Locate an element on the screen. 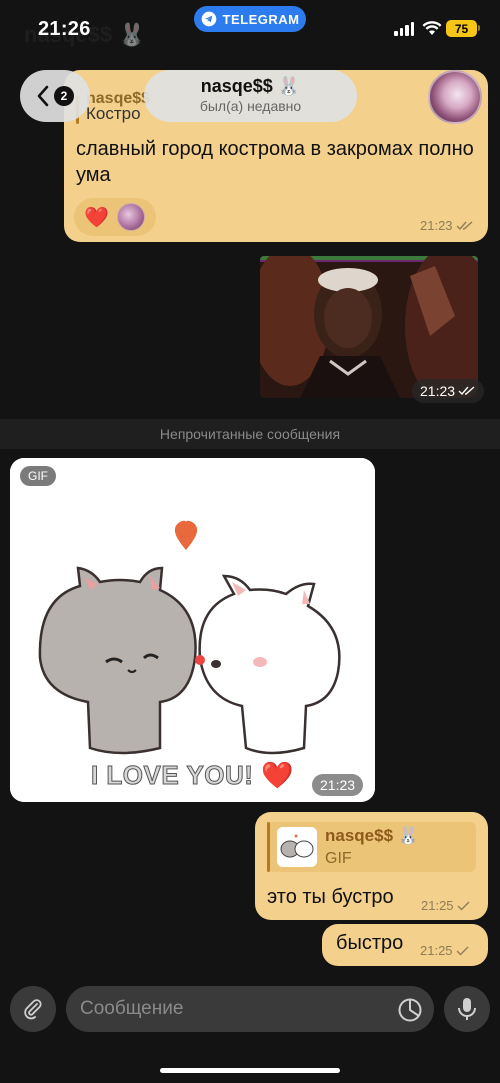  message-input is located at coordinates (250, 1009).